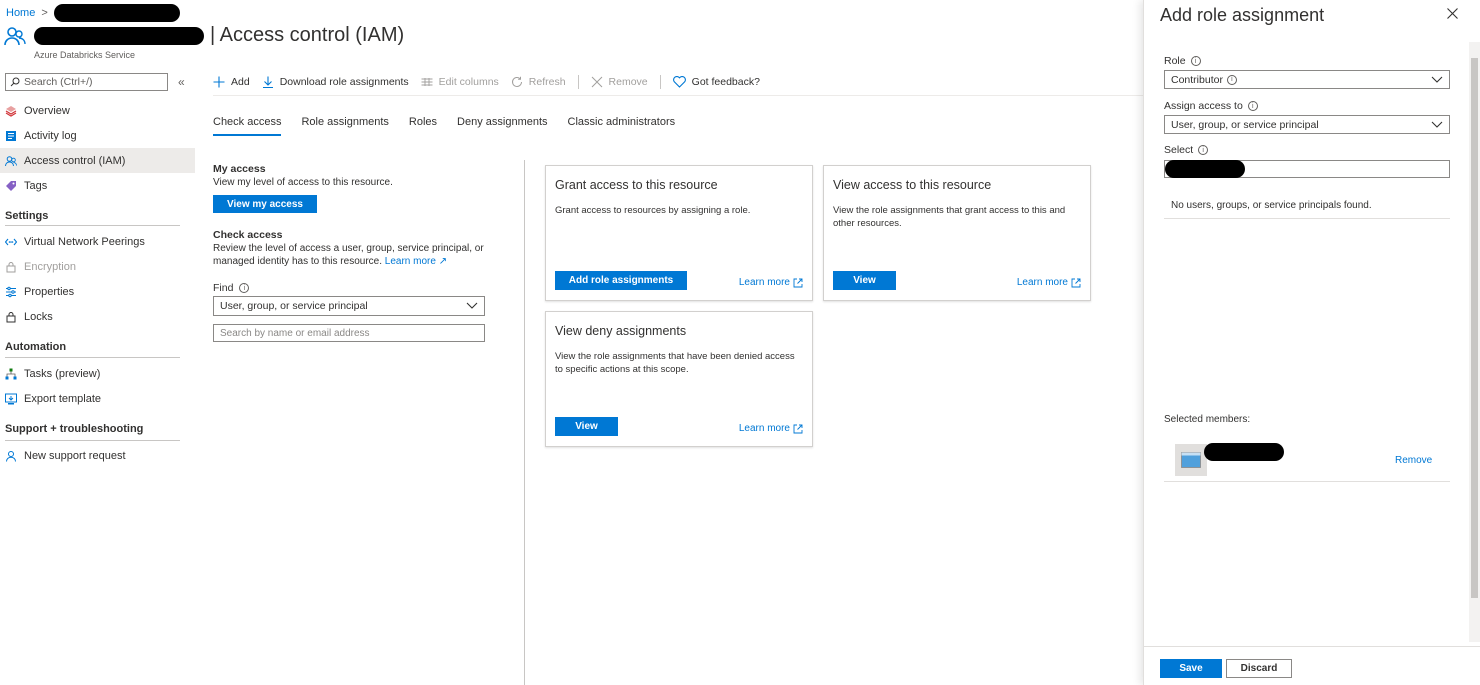  I want to click on sidebar-item-properties: Properties, so click(97, 291).